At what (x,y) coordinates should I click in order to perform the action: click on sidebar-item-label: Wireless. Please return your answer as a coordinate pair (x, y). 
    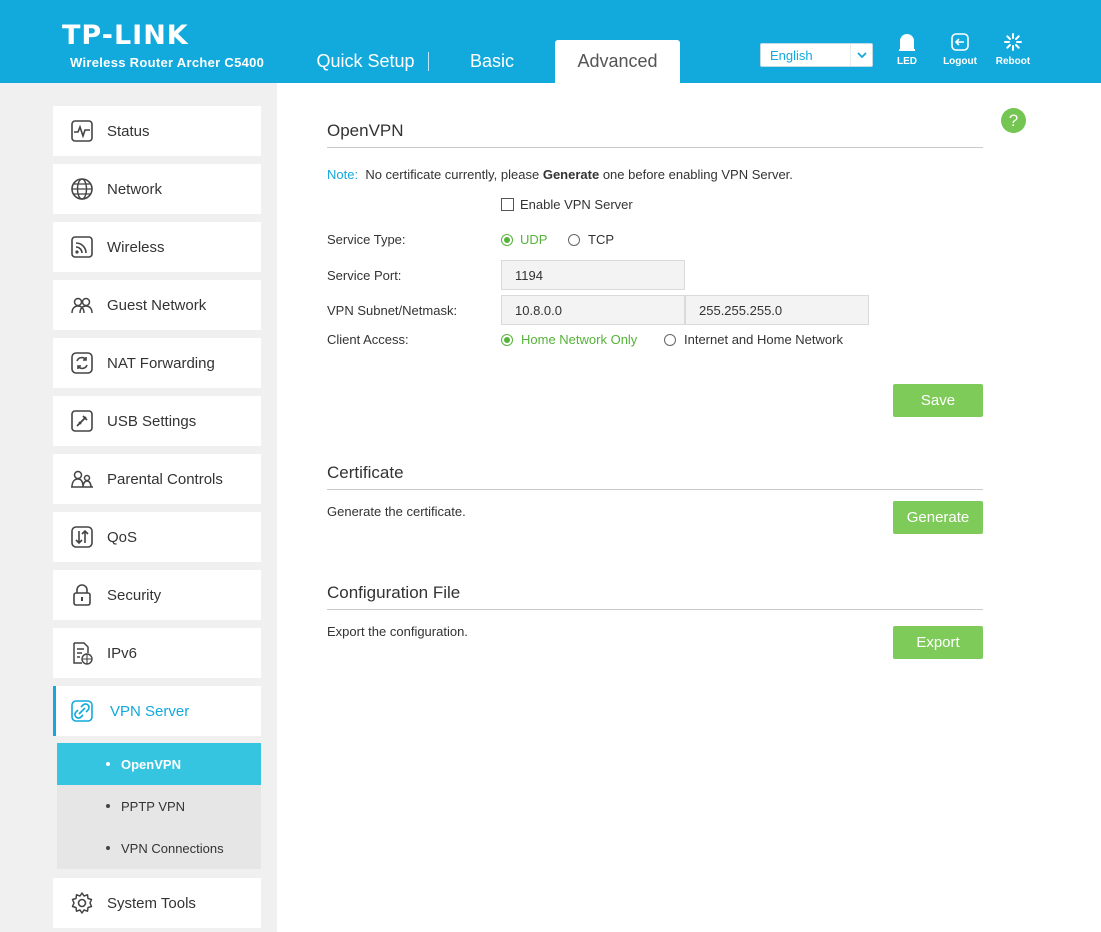
    Looking at the image, I should click on (136, 247).